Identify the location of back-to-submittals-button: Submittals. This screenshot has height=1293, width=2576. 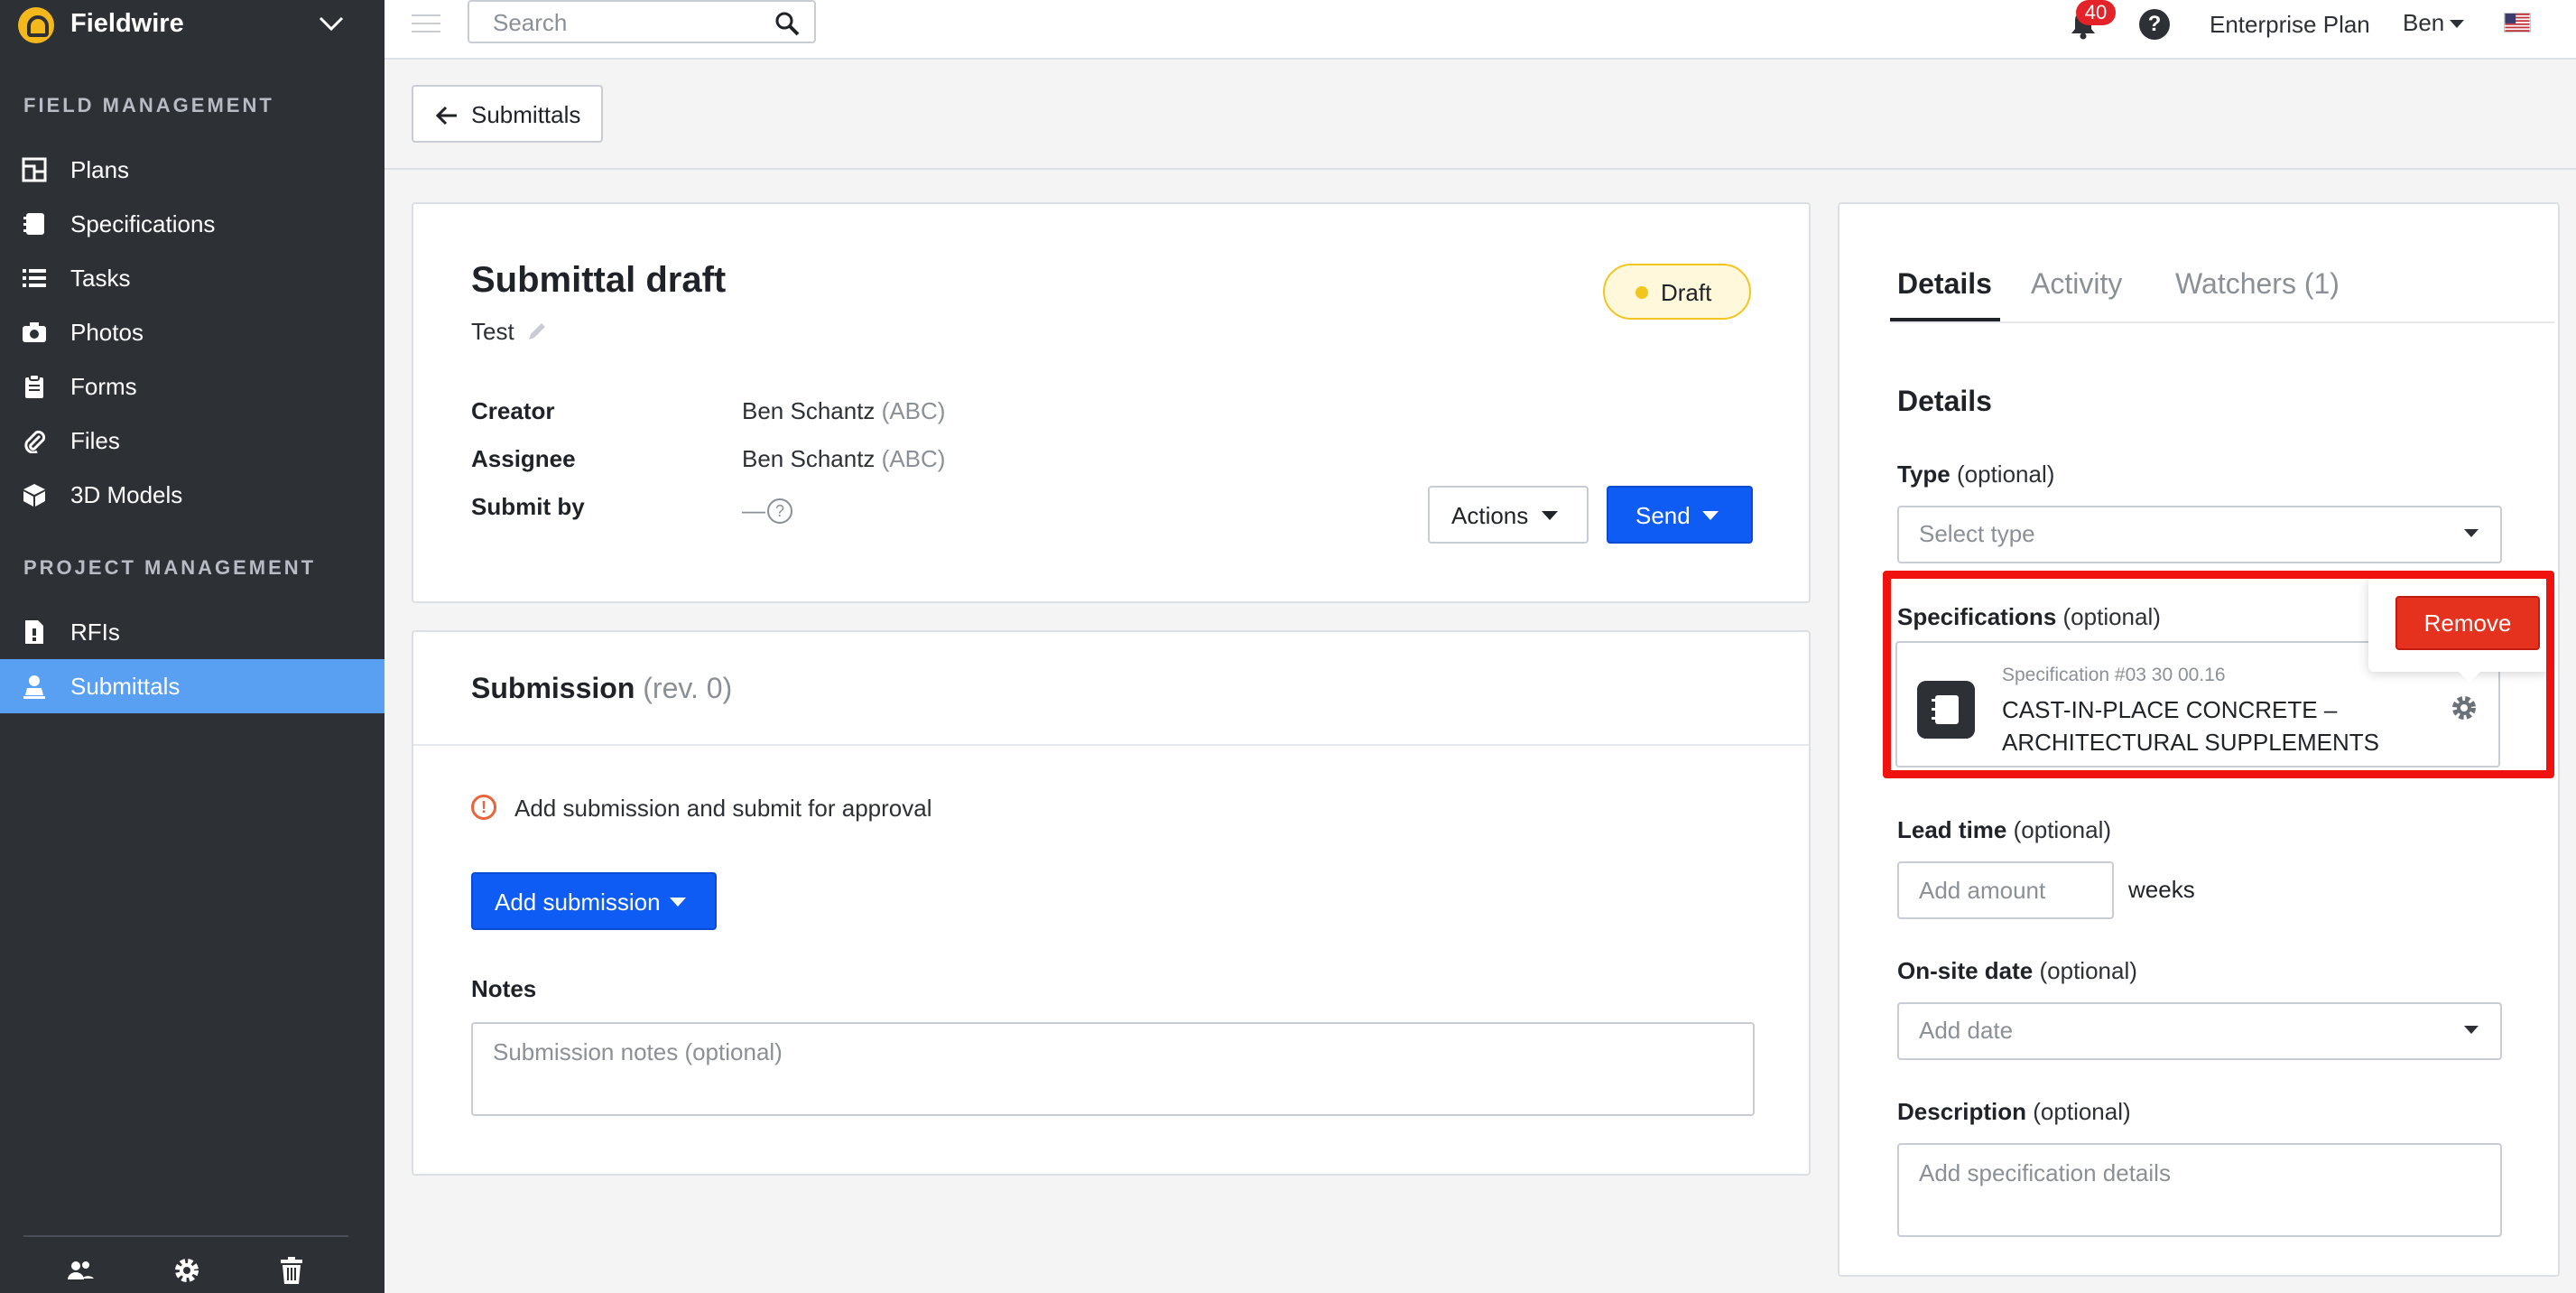
(508, 114).